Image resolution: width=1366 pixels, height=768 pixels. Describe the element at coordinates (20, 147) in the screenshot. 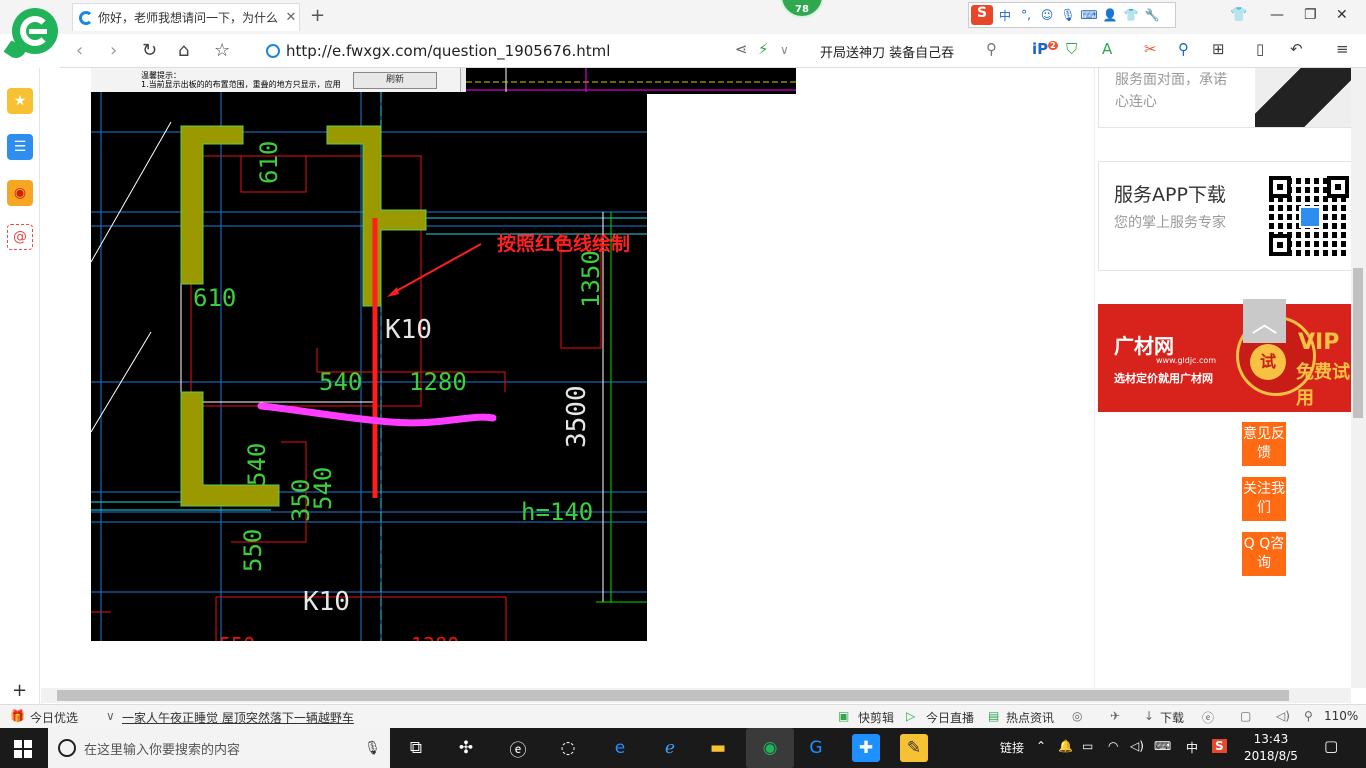

I see `reading-list-icon: ☰` at that location.